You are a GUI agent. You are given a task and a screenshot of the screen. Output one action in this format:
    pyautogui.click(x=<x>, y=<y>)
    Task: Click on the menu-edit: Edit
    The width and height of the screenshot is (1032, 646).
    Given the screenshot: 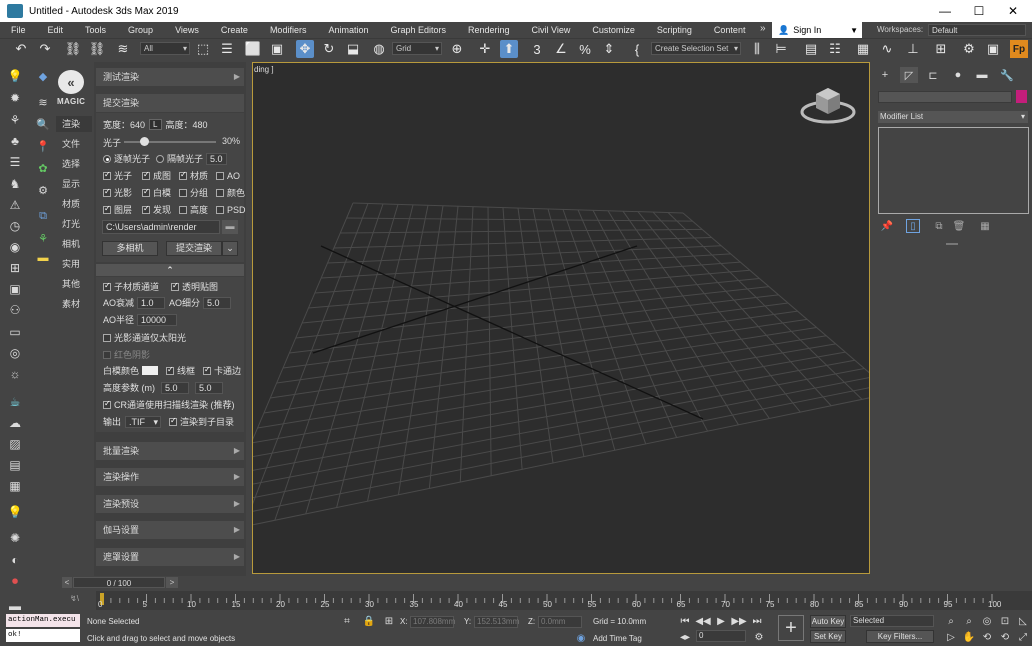 What is the action you would take?
    pyautogui.click(x=56, y=30)
    